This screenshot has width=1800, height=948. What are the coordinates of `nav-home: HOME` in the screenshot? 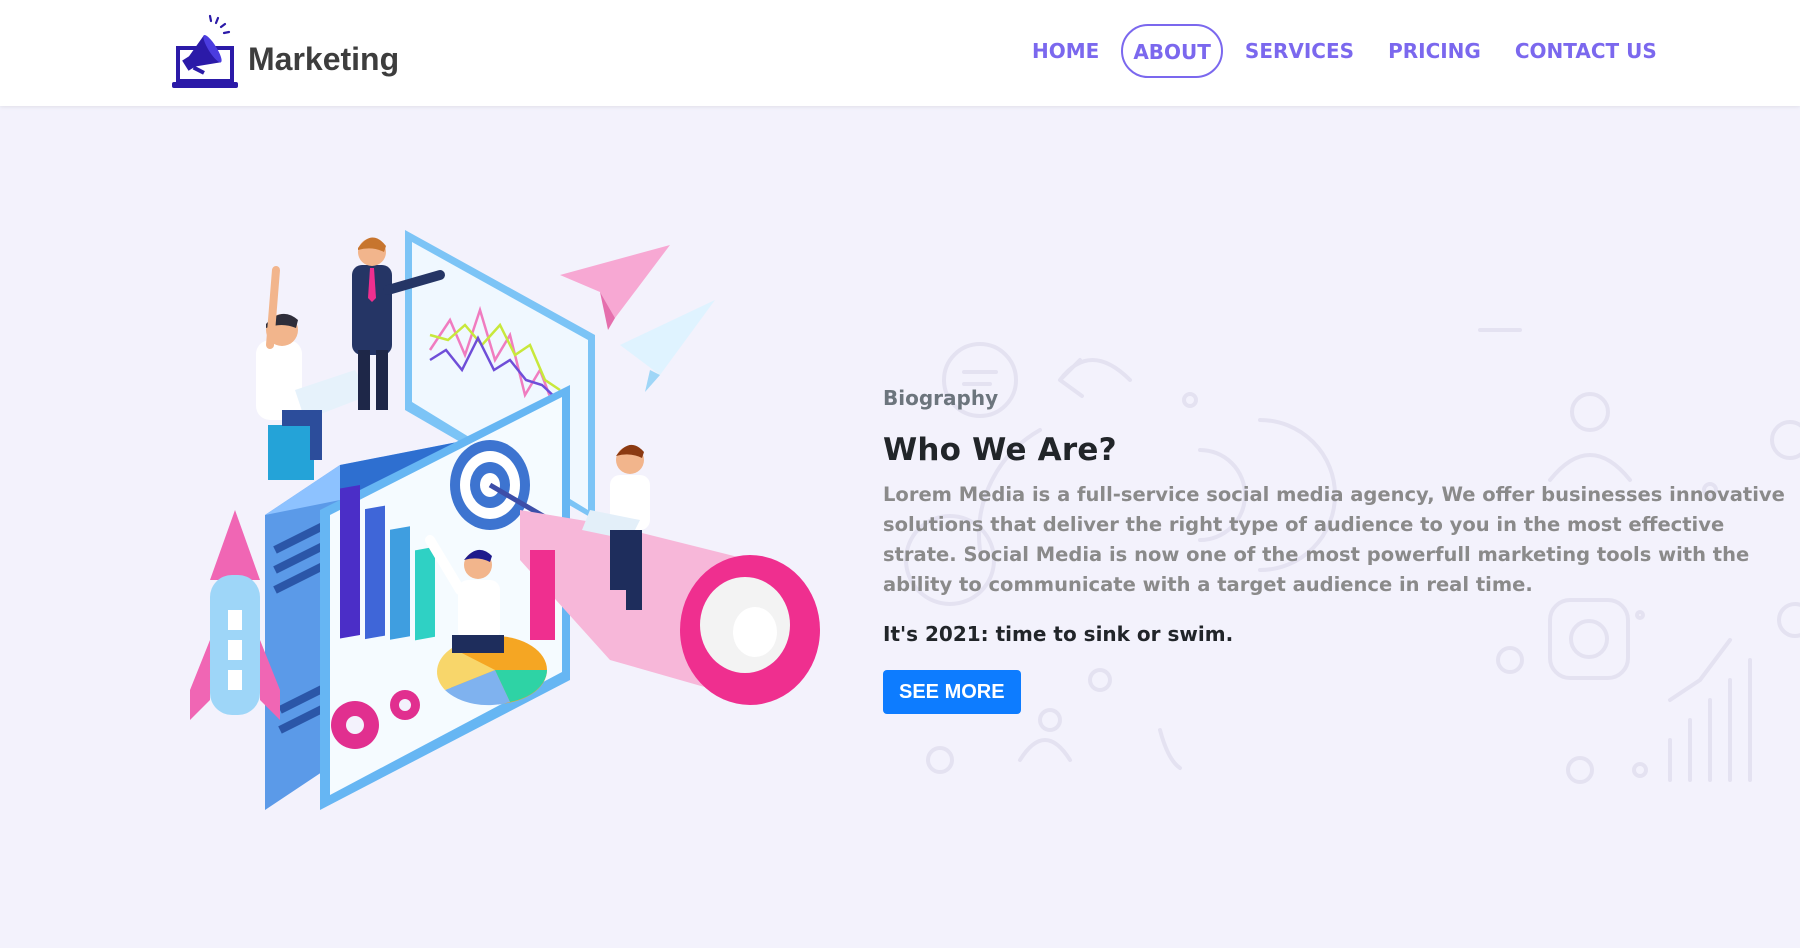 It's located at (1065, 51).